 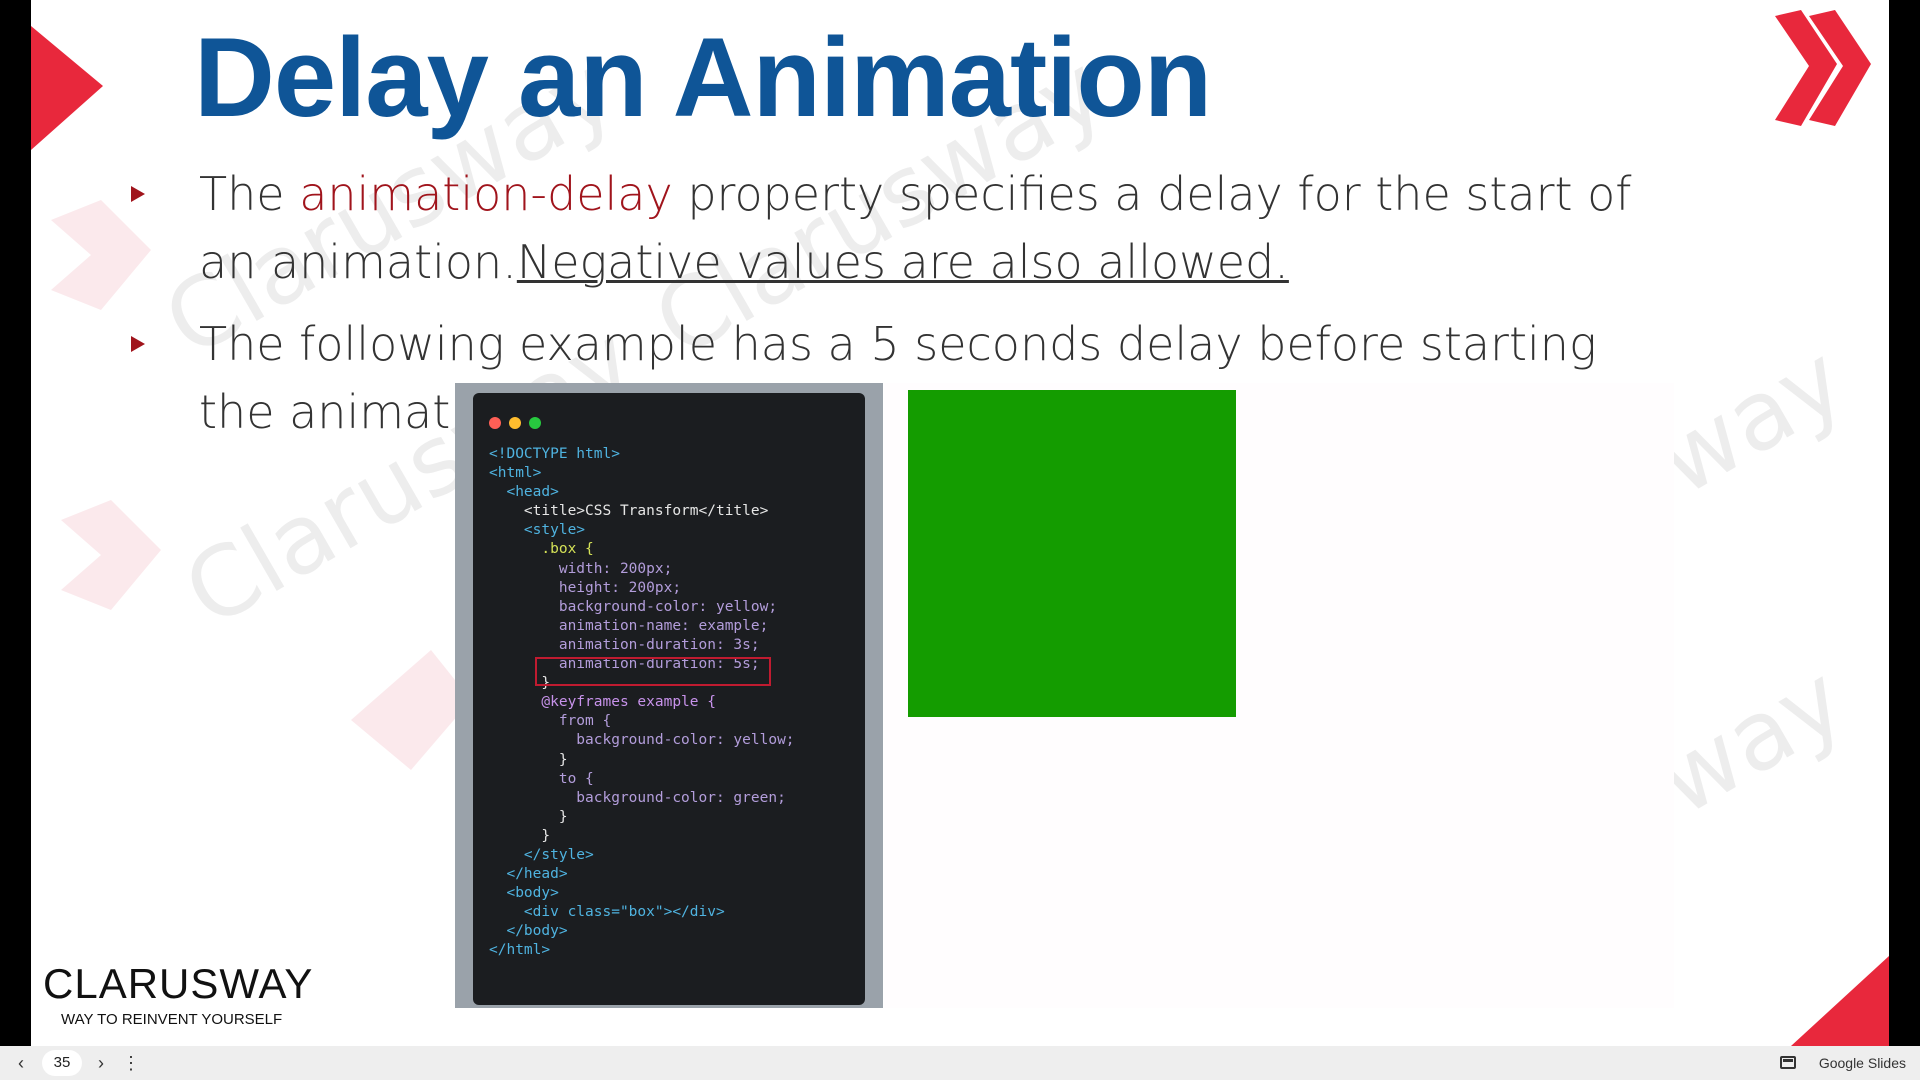 What do you see at coordinates (21, 1063) in the screenshot?
I see `chevron-left-icon: ‹` at bounding box center [21, 1063].